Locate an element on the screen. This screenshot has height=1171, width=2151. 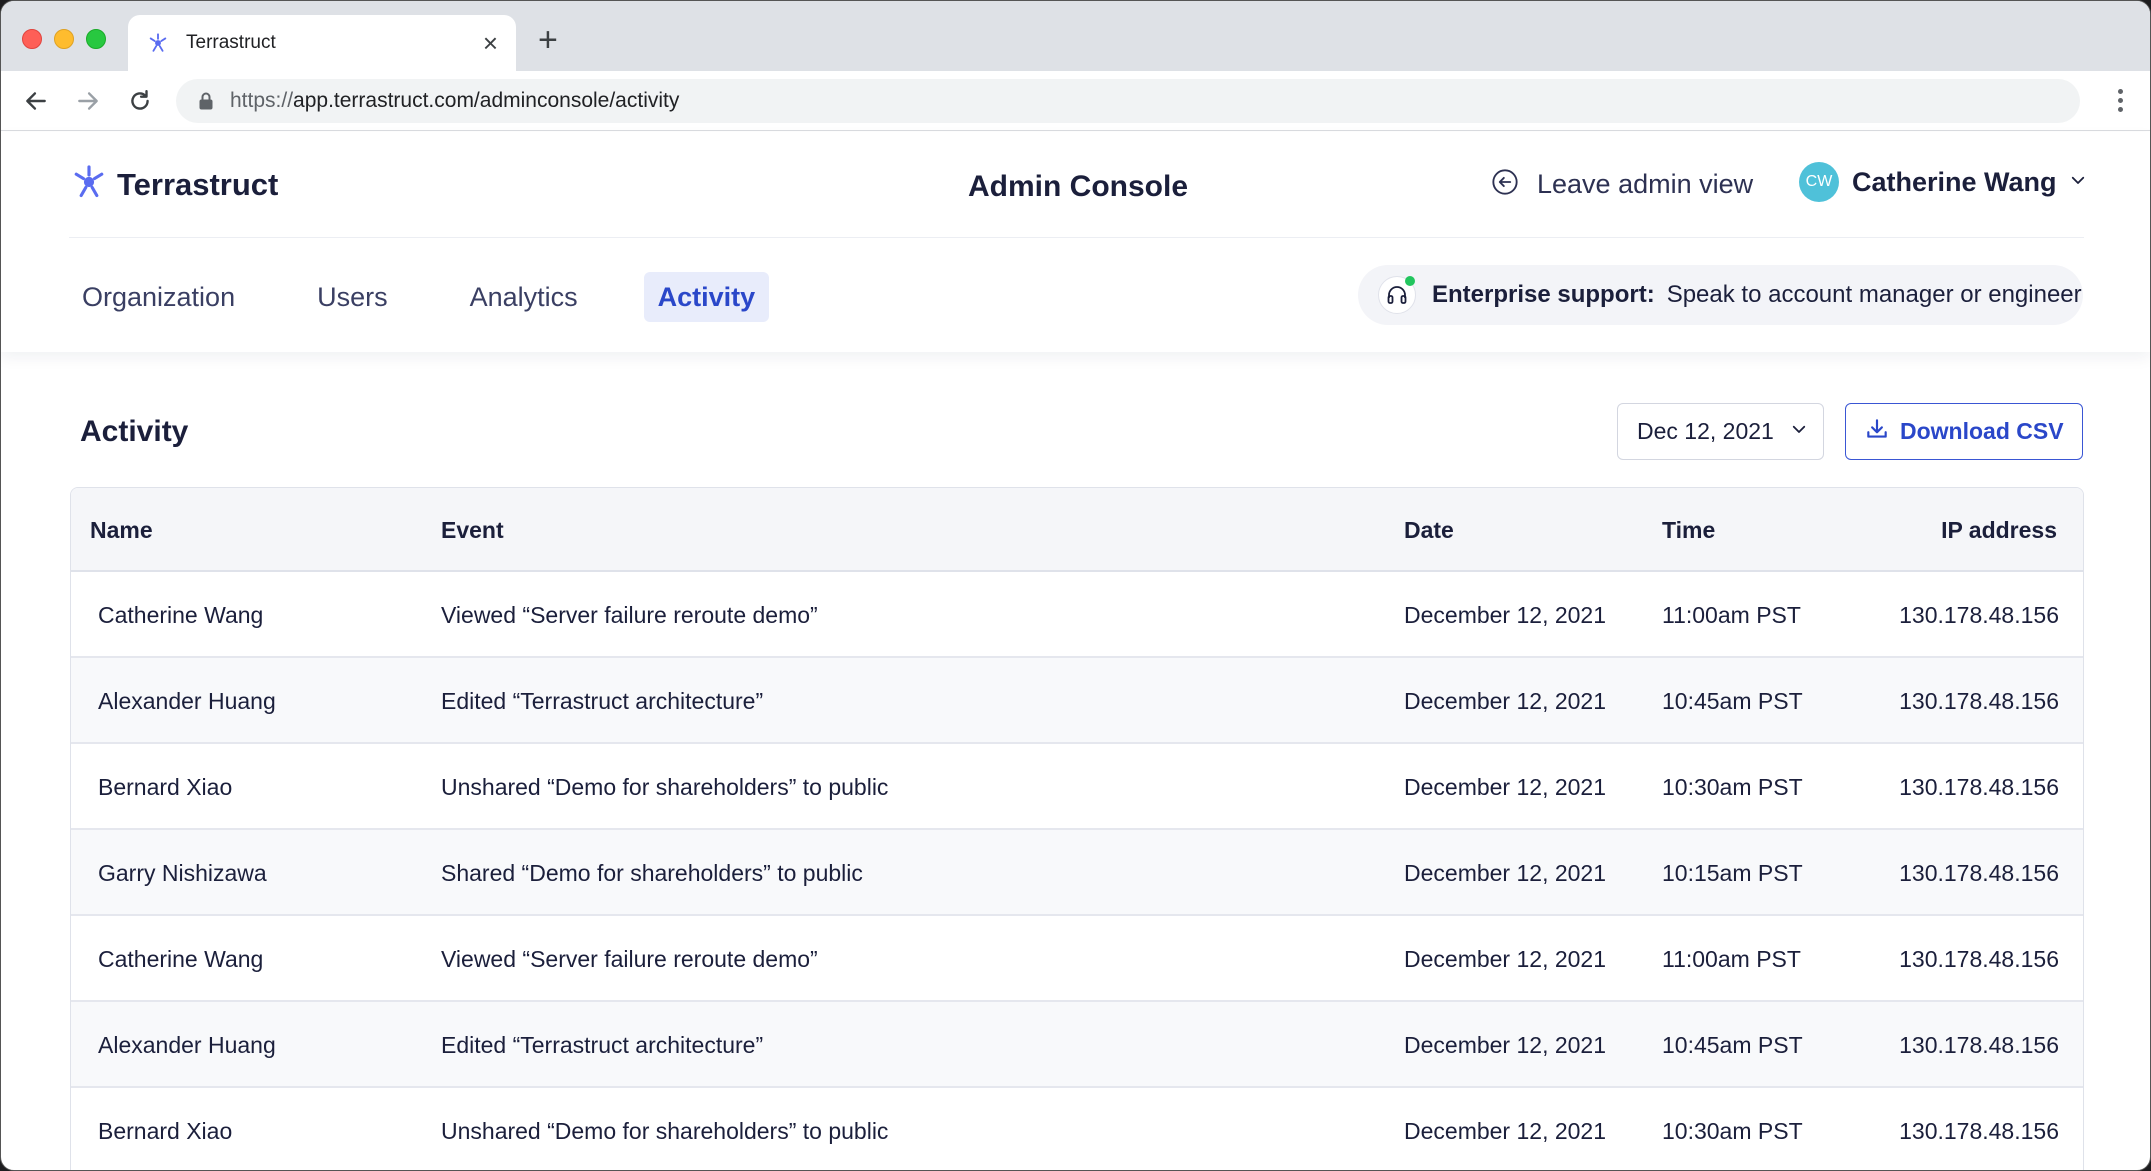
brand-name: Terrastruct is located at coordinates (198, 184).